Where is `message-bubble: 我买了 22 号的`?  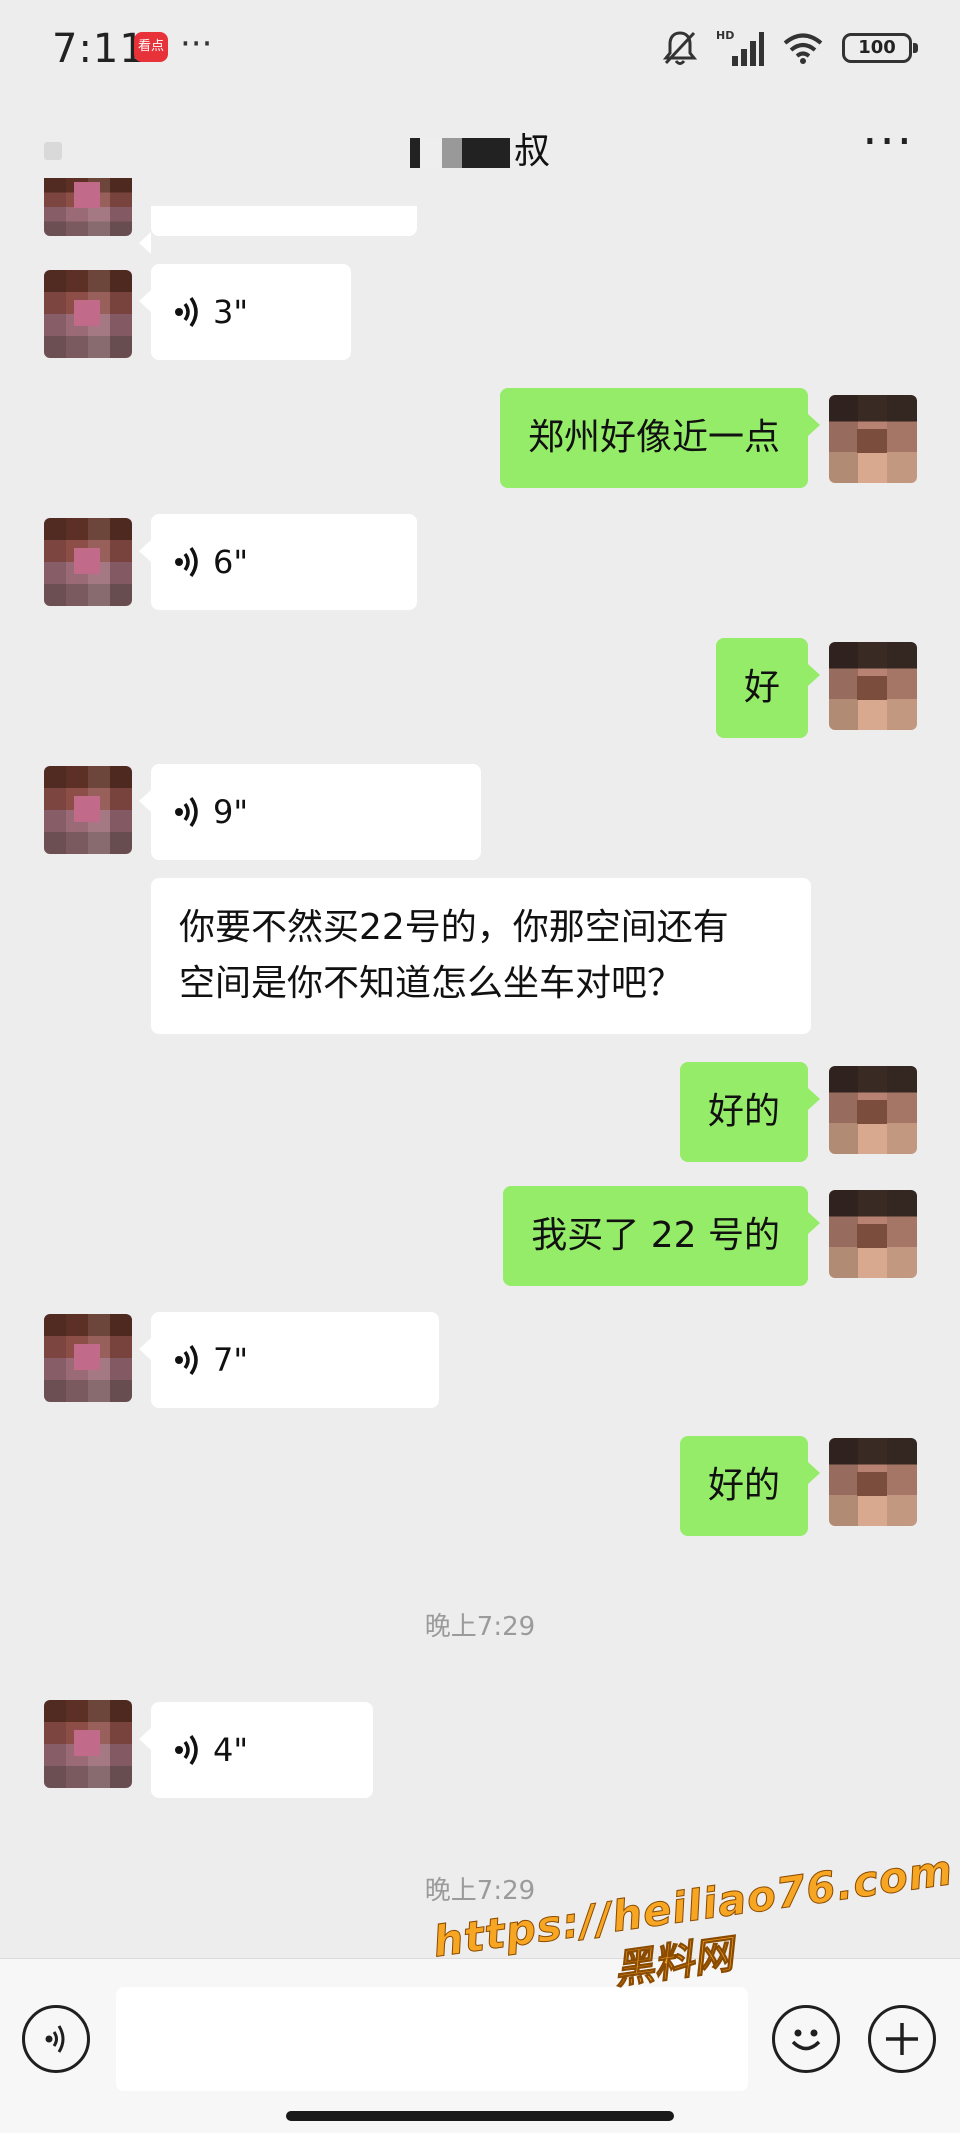
message-bubble: 我买了 22 号的 is located at coordinates (661, 1236).